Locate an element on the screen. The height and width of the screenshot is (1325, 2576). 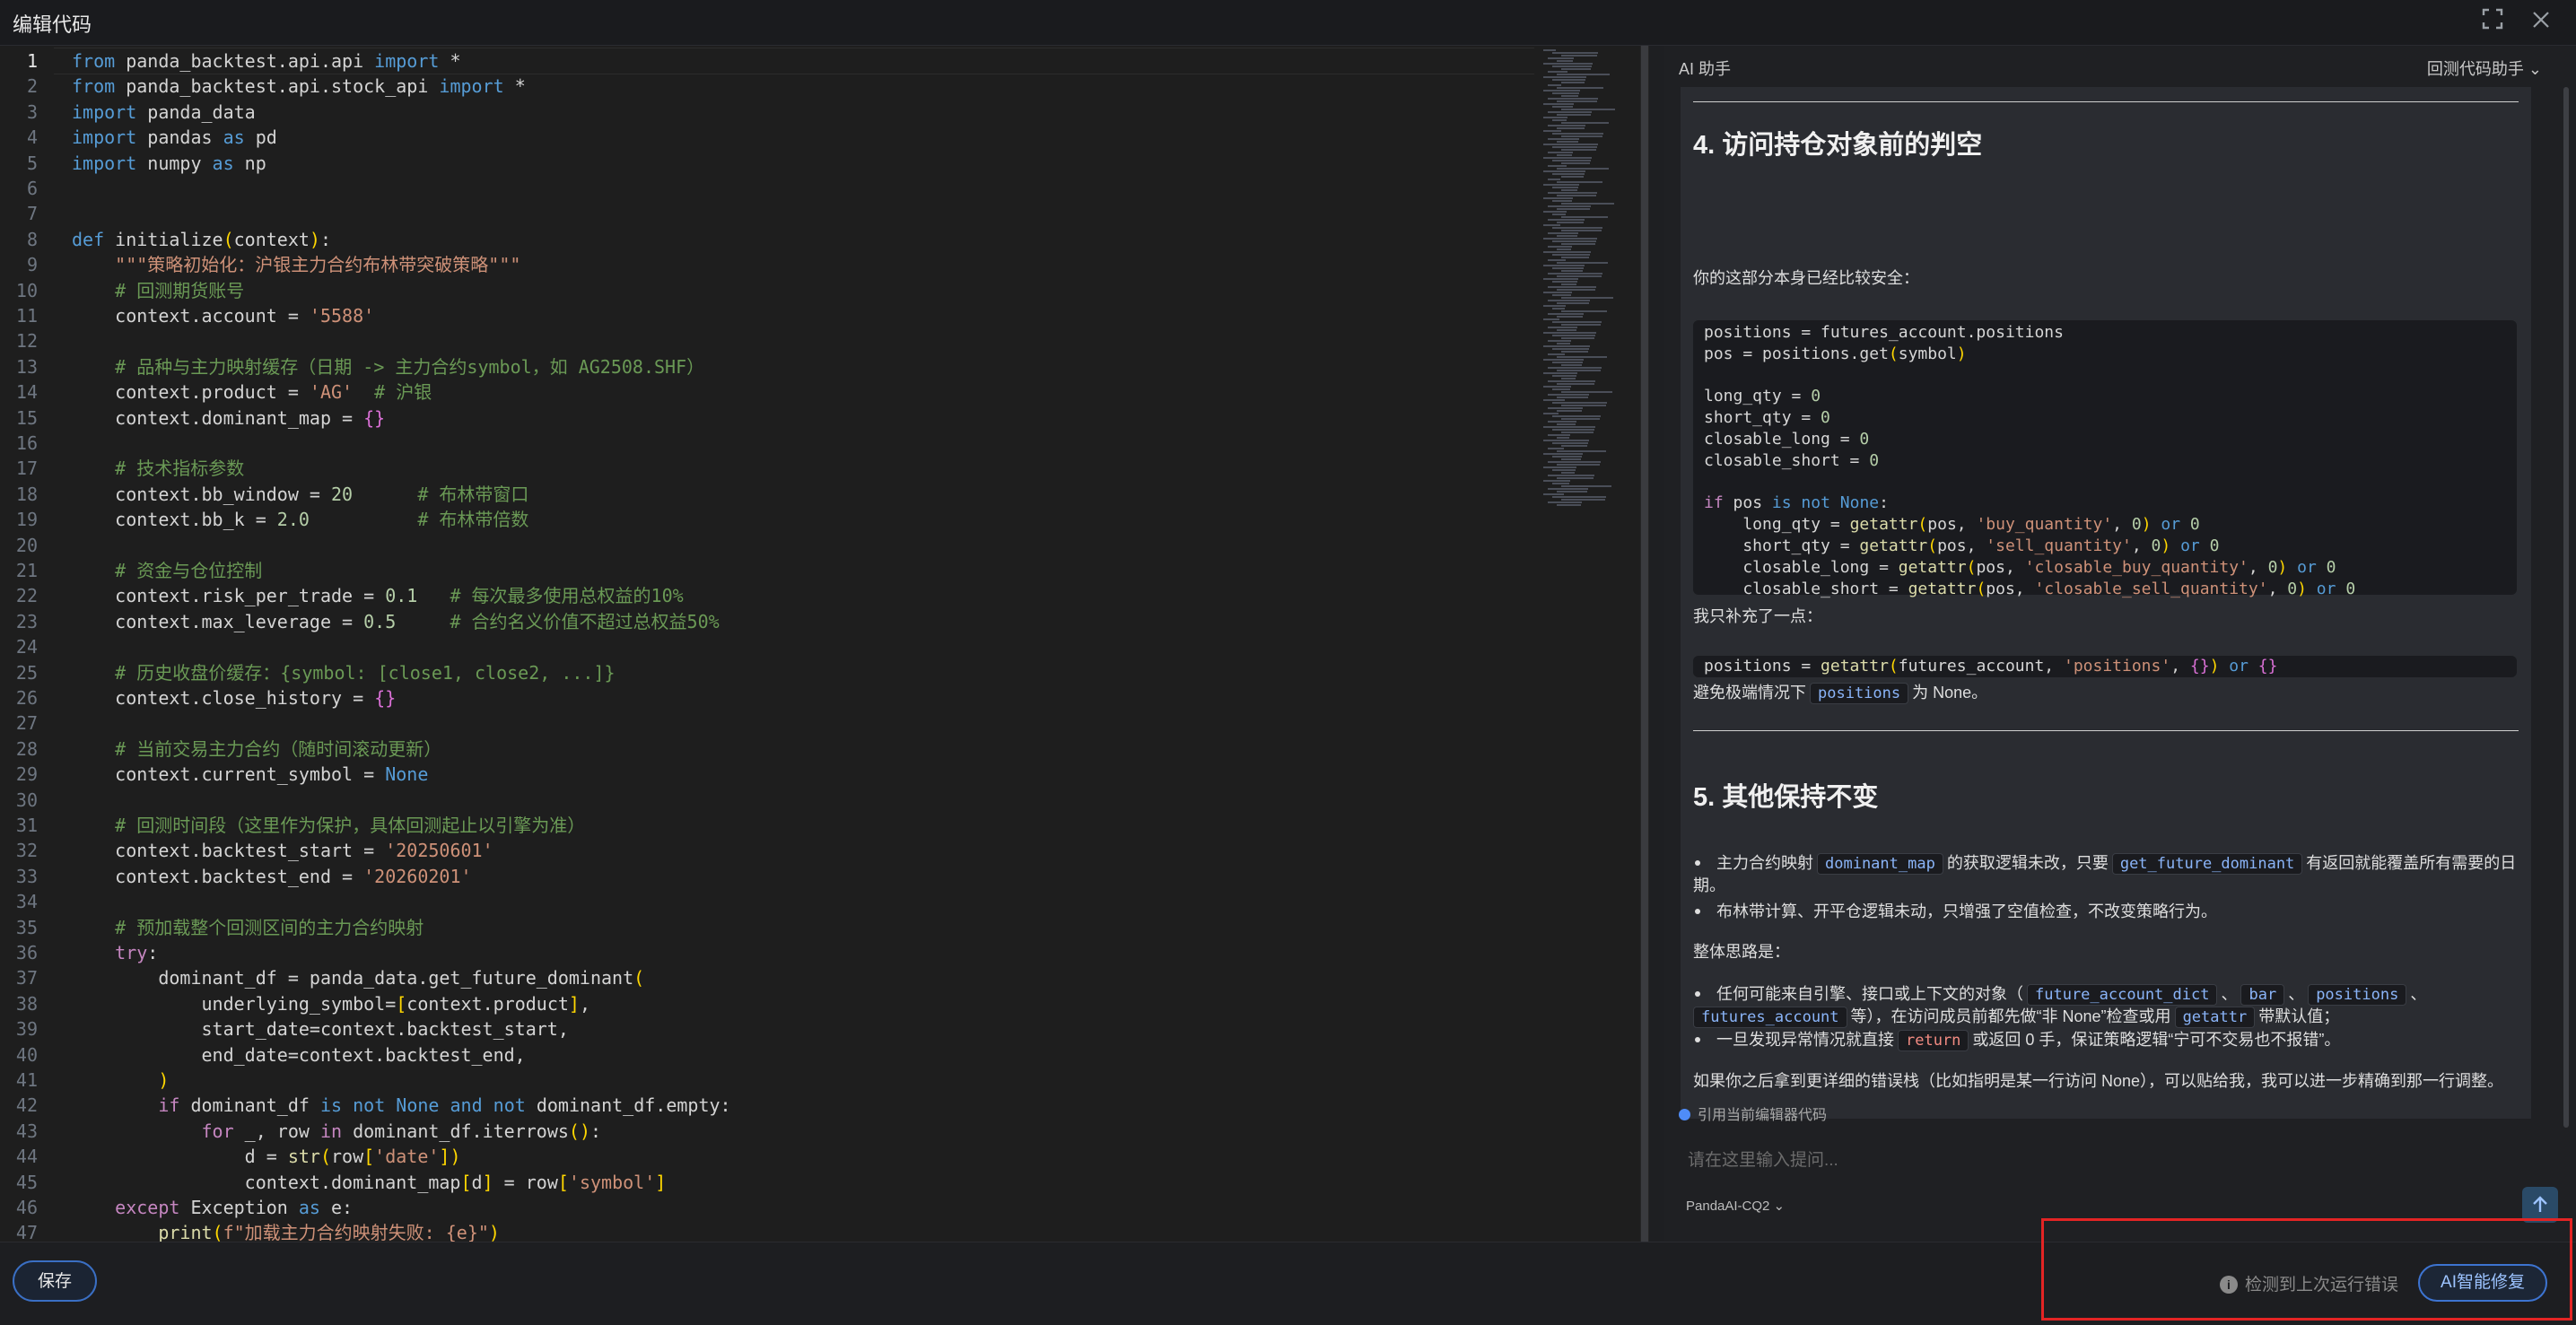
code-line: try: is located at coordinates (115, 952).